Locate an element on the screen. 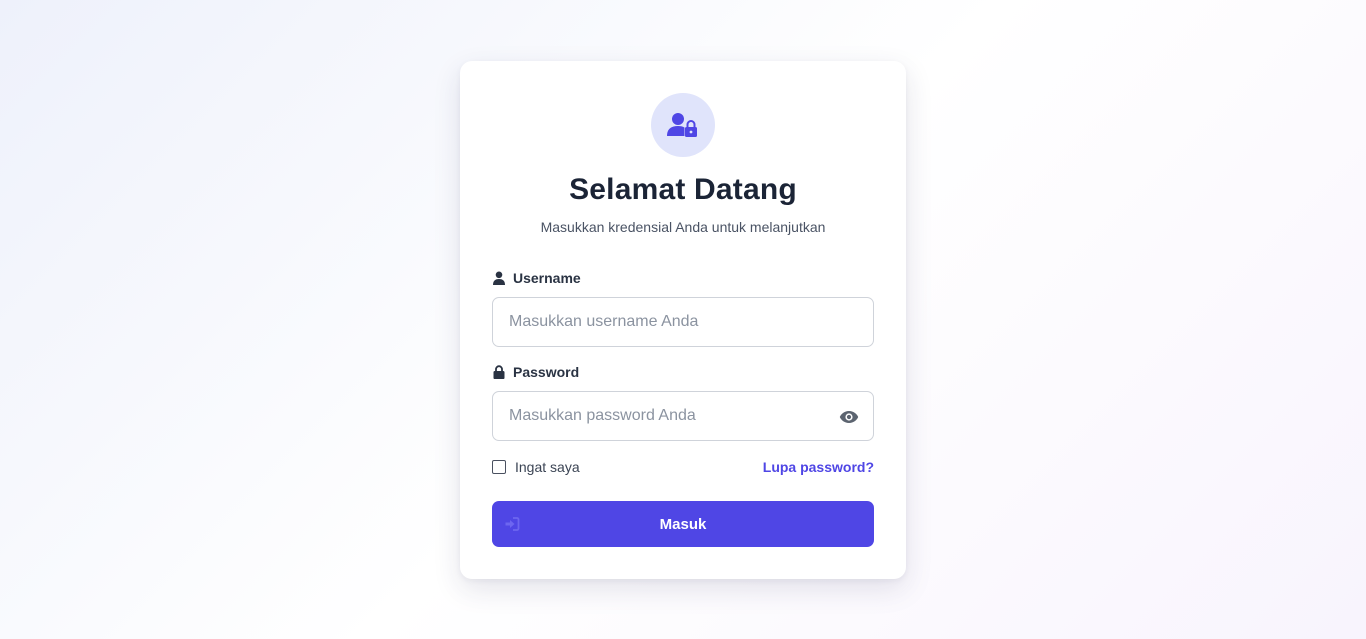 This screenshot has width=1366, height=639. username-field-box is located at coordinates (683, 322).